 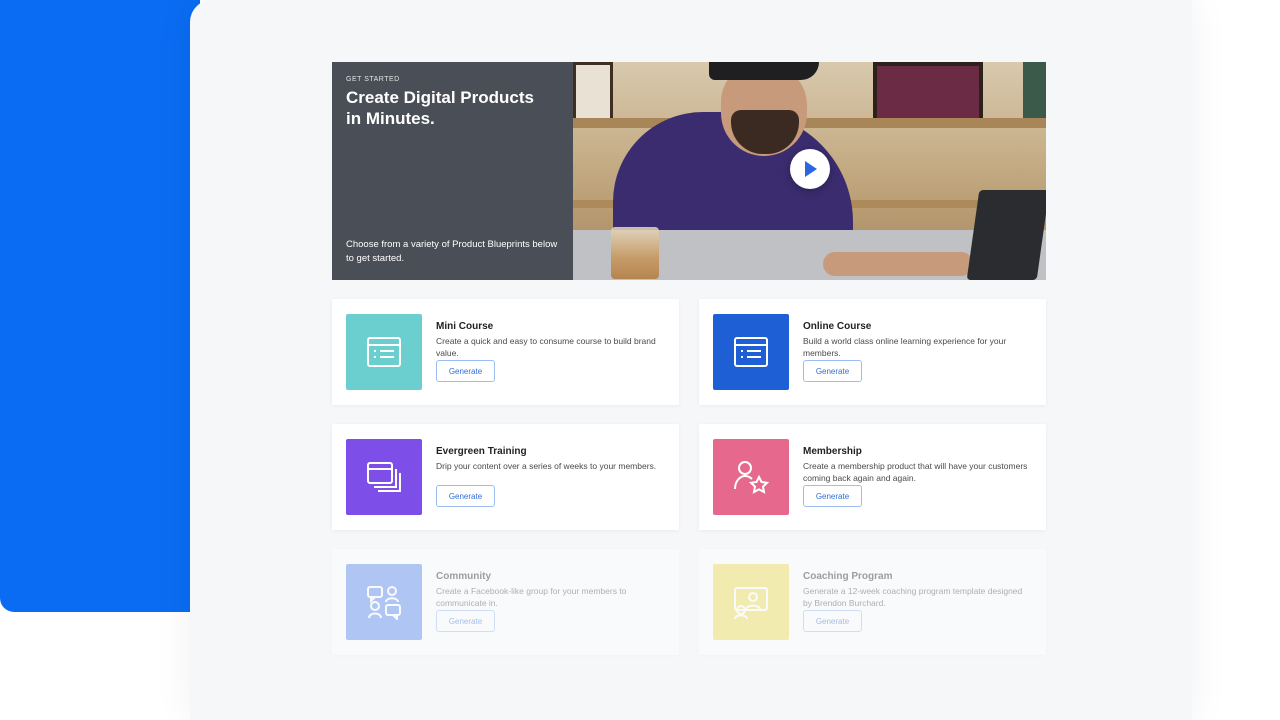 What do you see at coordinates (390, 118) in the screenshot?
I see `hero-title-line2: in Minutes.` at bounding box center [390, 118].